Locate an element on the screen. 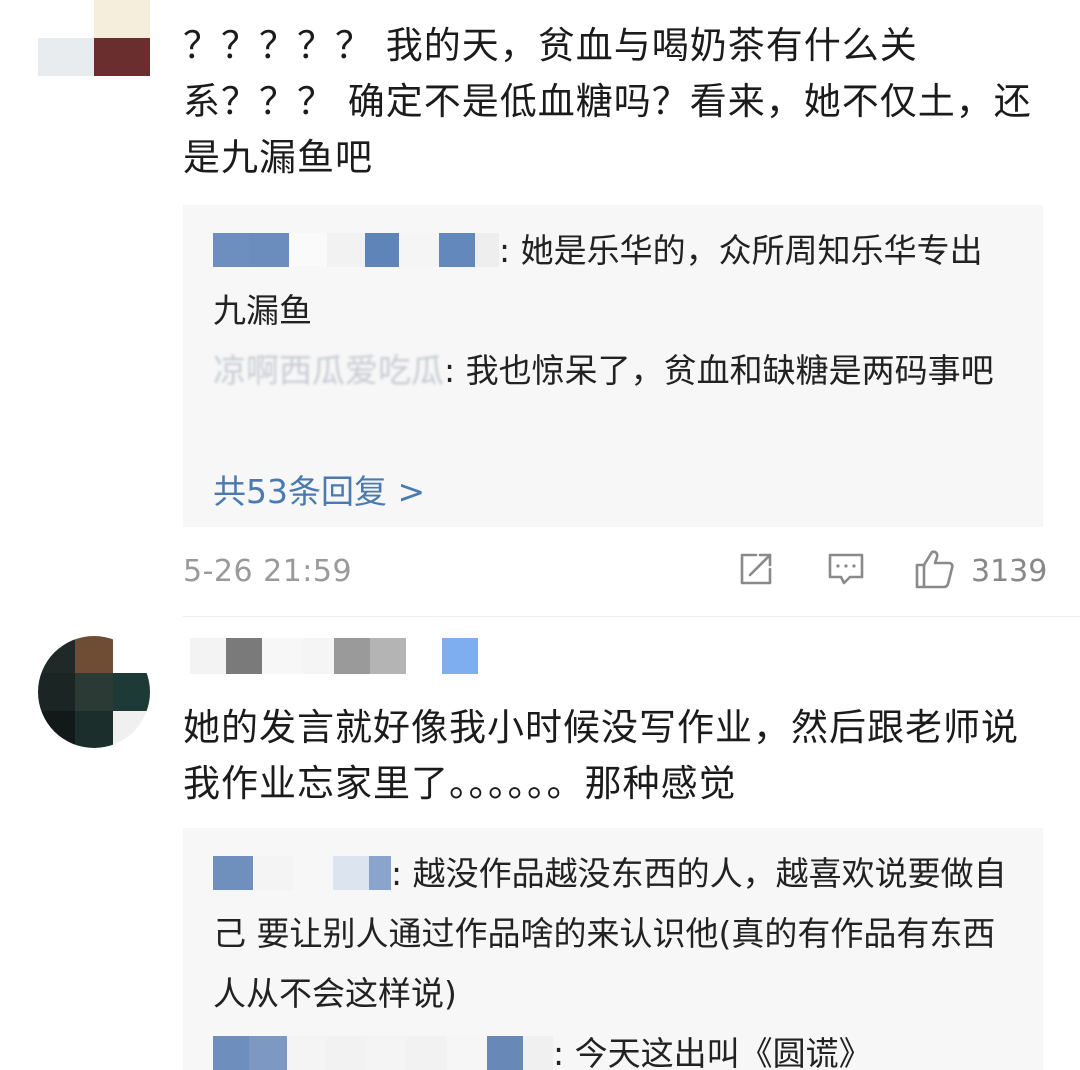 Image resolution: width=1080 pixels, height=1070 pixels. reply-text: 我也惊呆了，贫血和缺糖是两码事吧 is located at coordinates (729, 370).